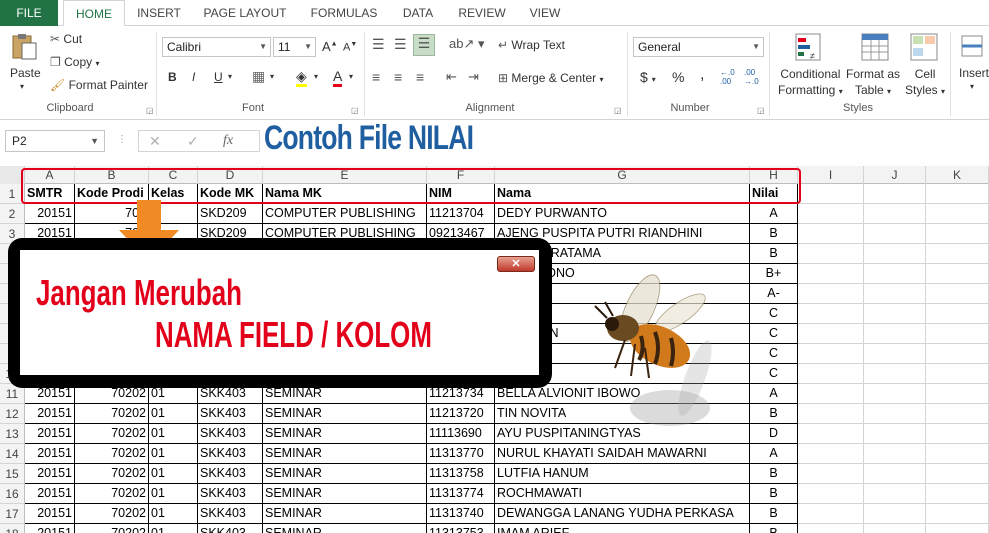 This screenshot has height=533, width=989. Describe the element at coordinates (895, 175) in the screenshot. I see `column-header: J` at that location.